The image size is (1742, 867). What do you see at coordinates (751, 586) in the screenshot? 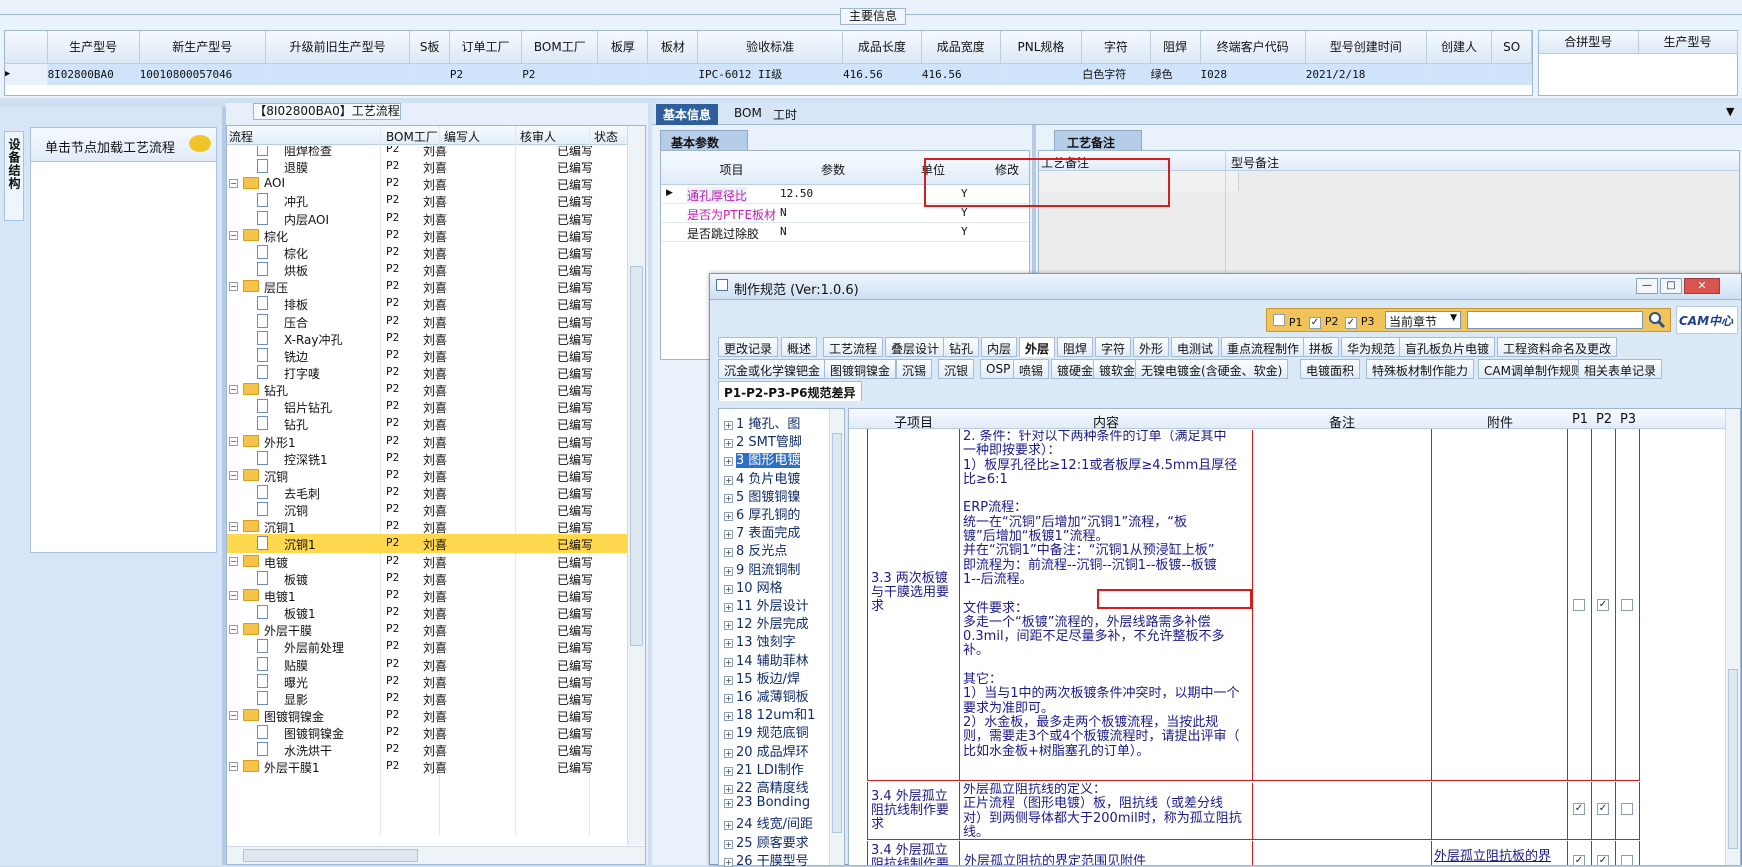
I see `chapter-item: +10 网格` at bounding box center [751, 586].